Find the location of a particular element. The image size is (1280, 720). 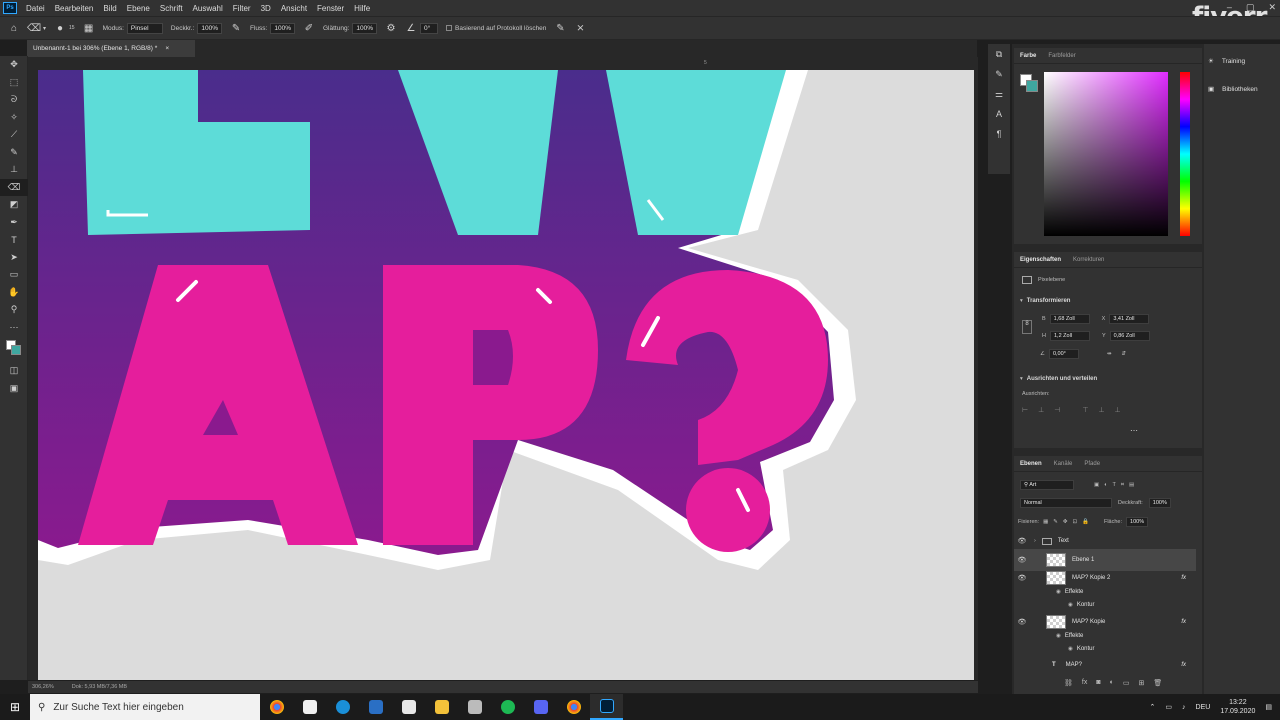

menu-filter: Filter is located at coordinates (242, 8).